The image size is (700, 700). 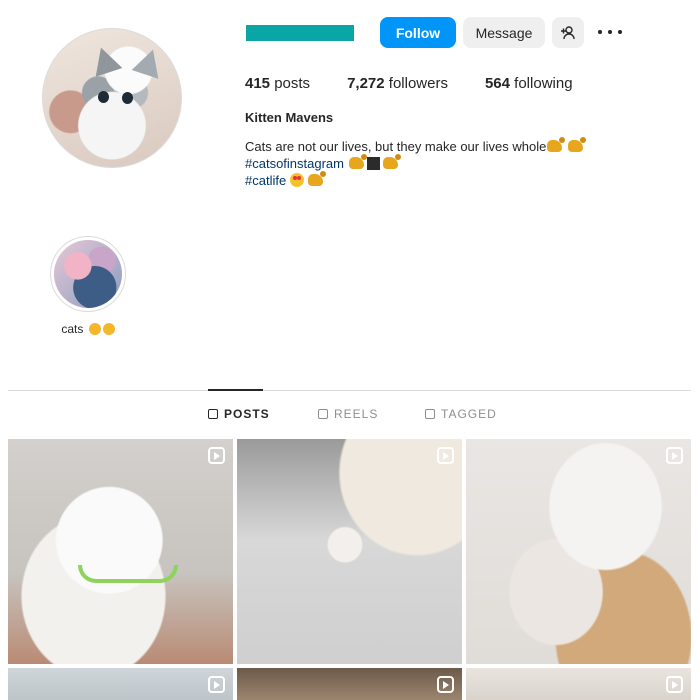 I want to click on highlight-label: cats, so click(x=88, y=329).